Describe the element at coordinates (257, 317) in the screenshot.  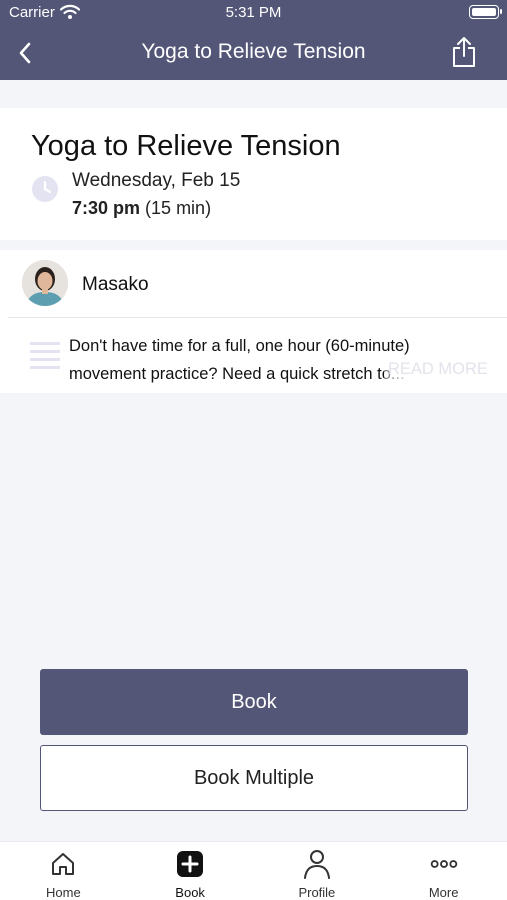
I see `divider` at that location.